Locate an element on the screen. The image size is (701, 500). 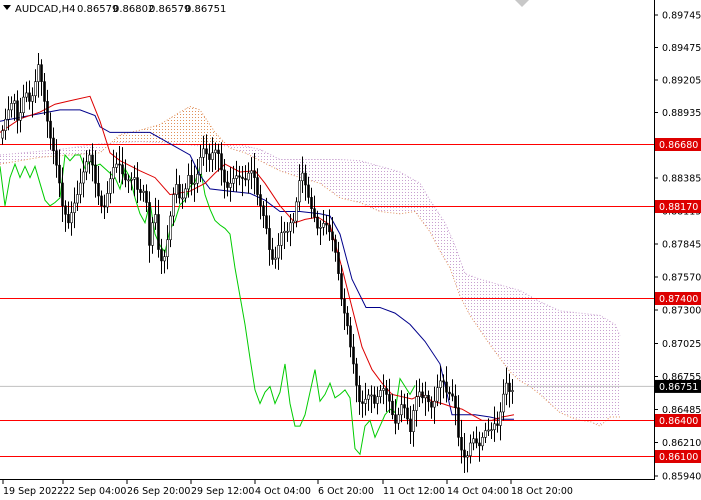
y-tick-label: 0.87300 is located at coordinates (681, 311).